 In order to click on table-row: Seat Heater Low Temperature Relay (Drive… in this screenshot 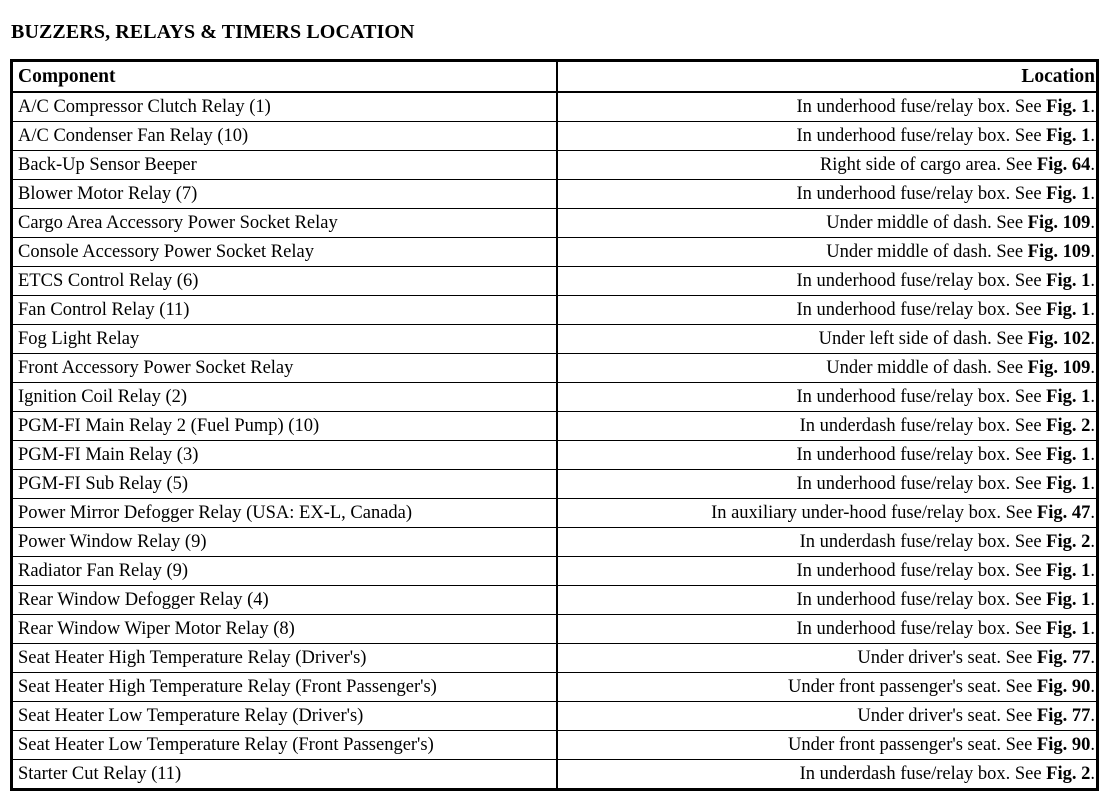, I will do `click(554, 716)`.